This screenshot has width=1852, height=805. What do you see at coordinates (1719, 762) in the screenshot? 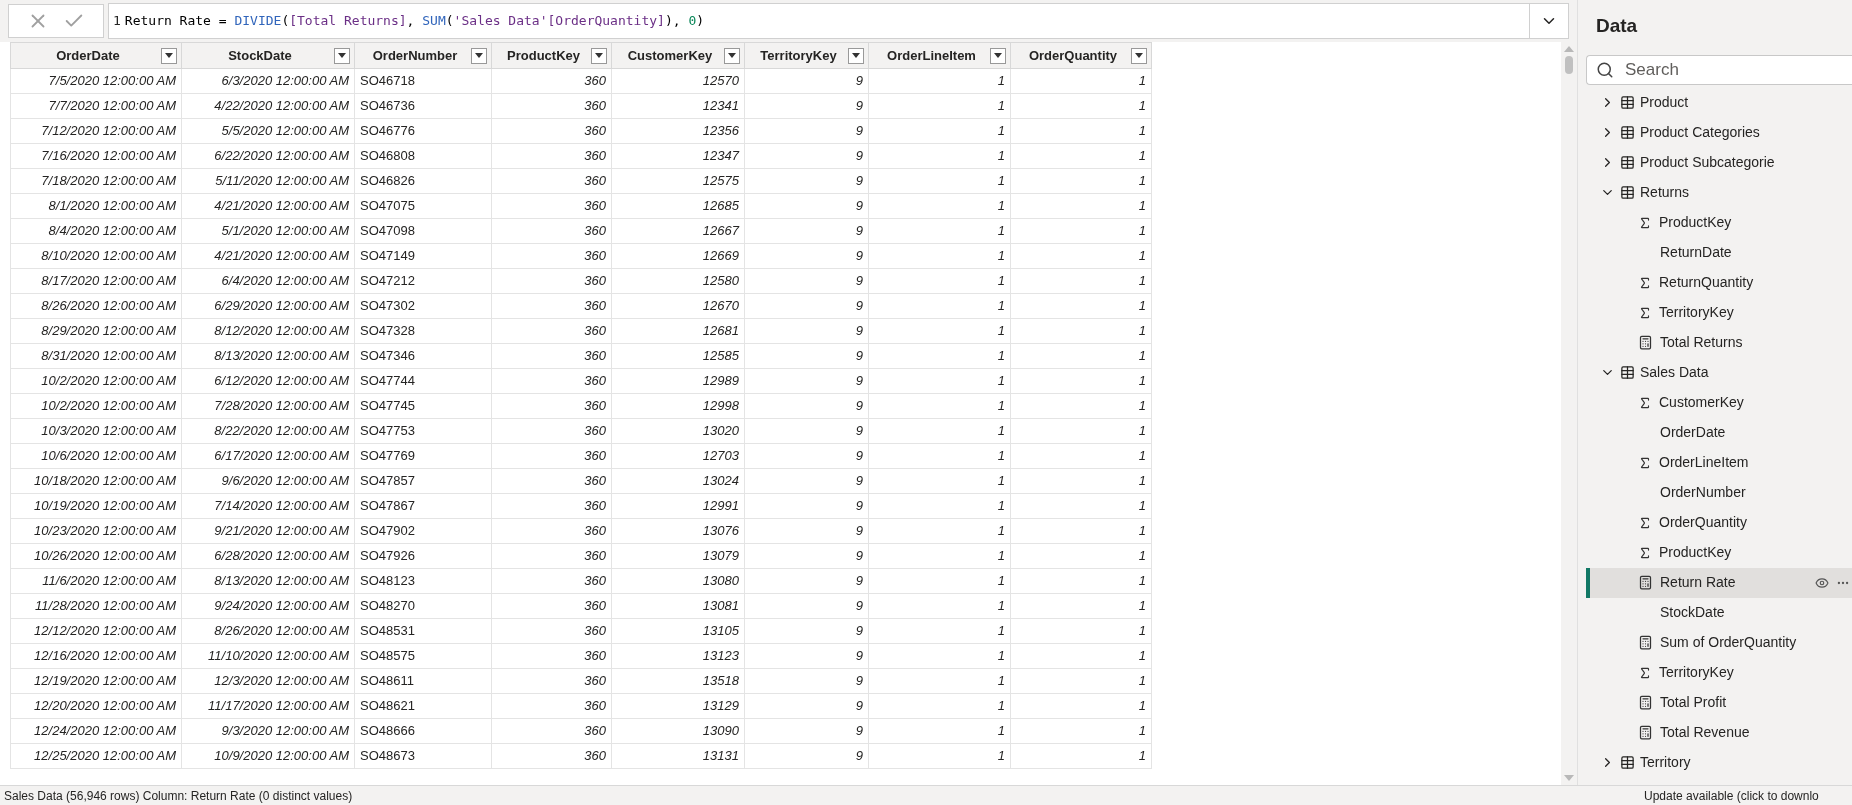
I see `table-item: Territory` at bounding box center [1719, 762].